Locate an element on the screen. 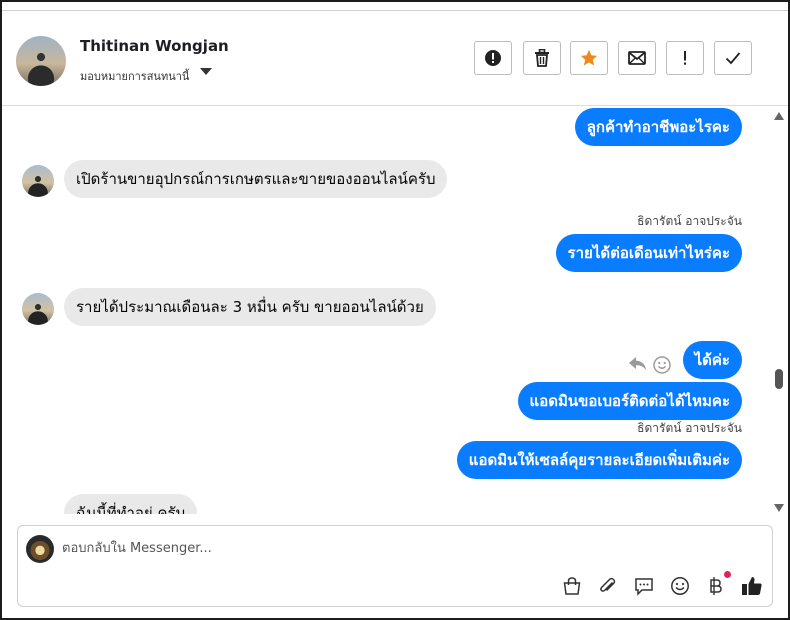  reply-composer is located at coordinates (395, 566).